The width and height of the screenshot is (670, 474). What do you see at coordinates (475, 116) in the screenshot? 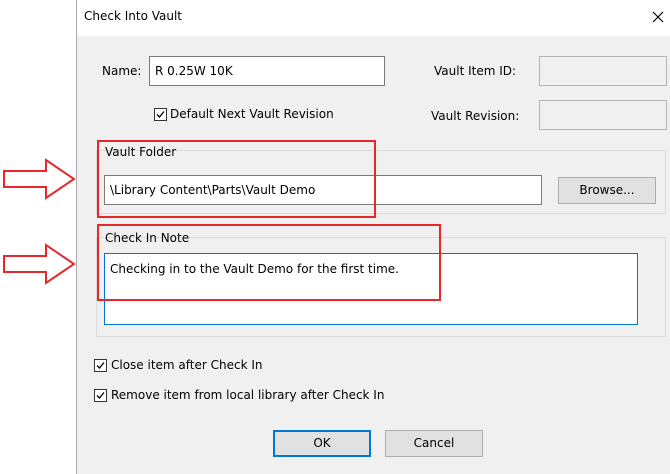
I see `vault-revision-label: Vault Revision:` at bounding box center [475, 116].